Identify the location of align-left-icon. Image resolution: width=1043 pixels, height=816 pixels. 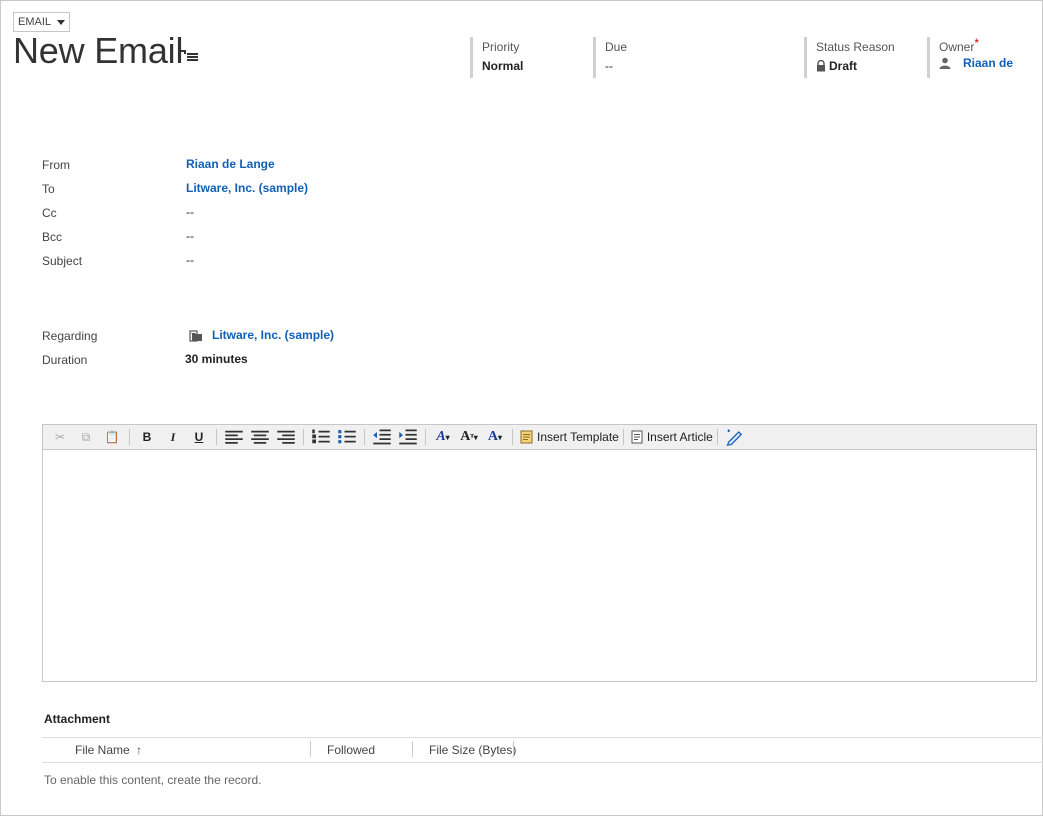
(234, 437).